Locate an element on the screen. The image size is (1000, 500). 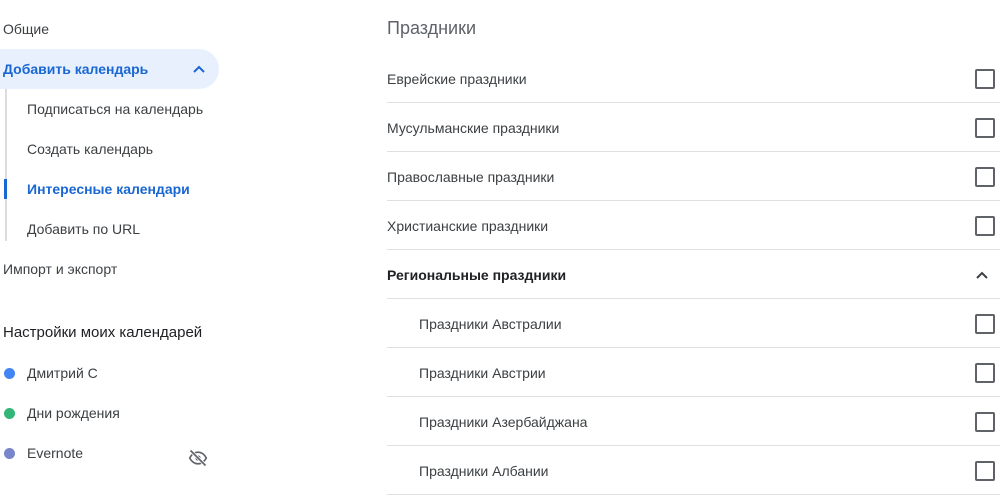
nav-subscribe-calendar: Подписаться на календарь is located at coordinates (115, 109).